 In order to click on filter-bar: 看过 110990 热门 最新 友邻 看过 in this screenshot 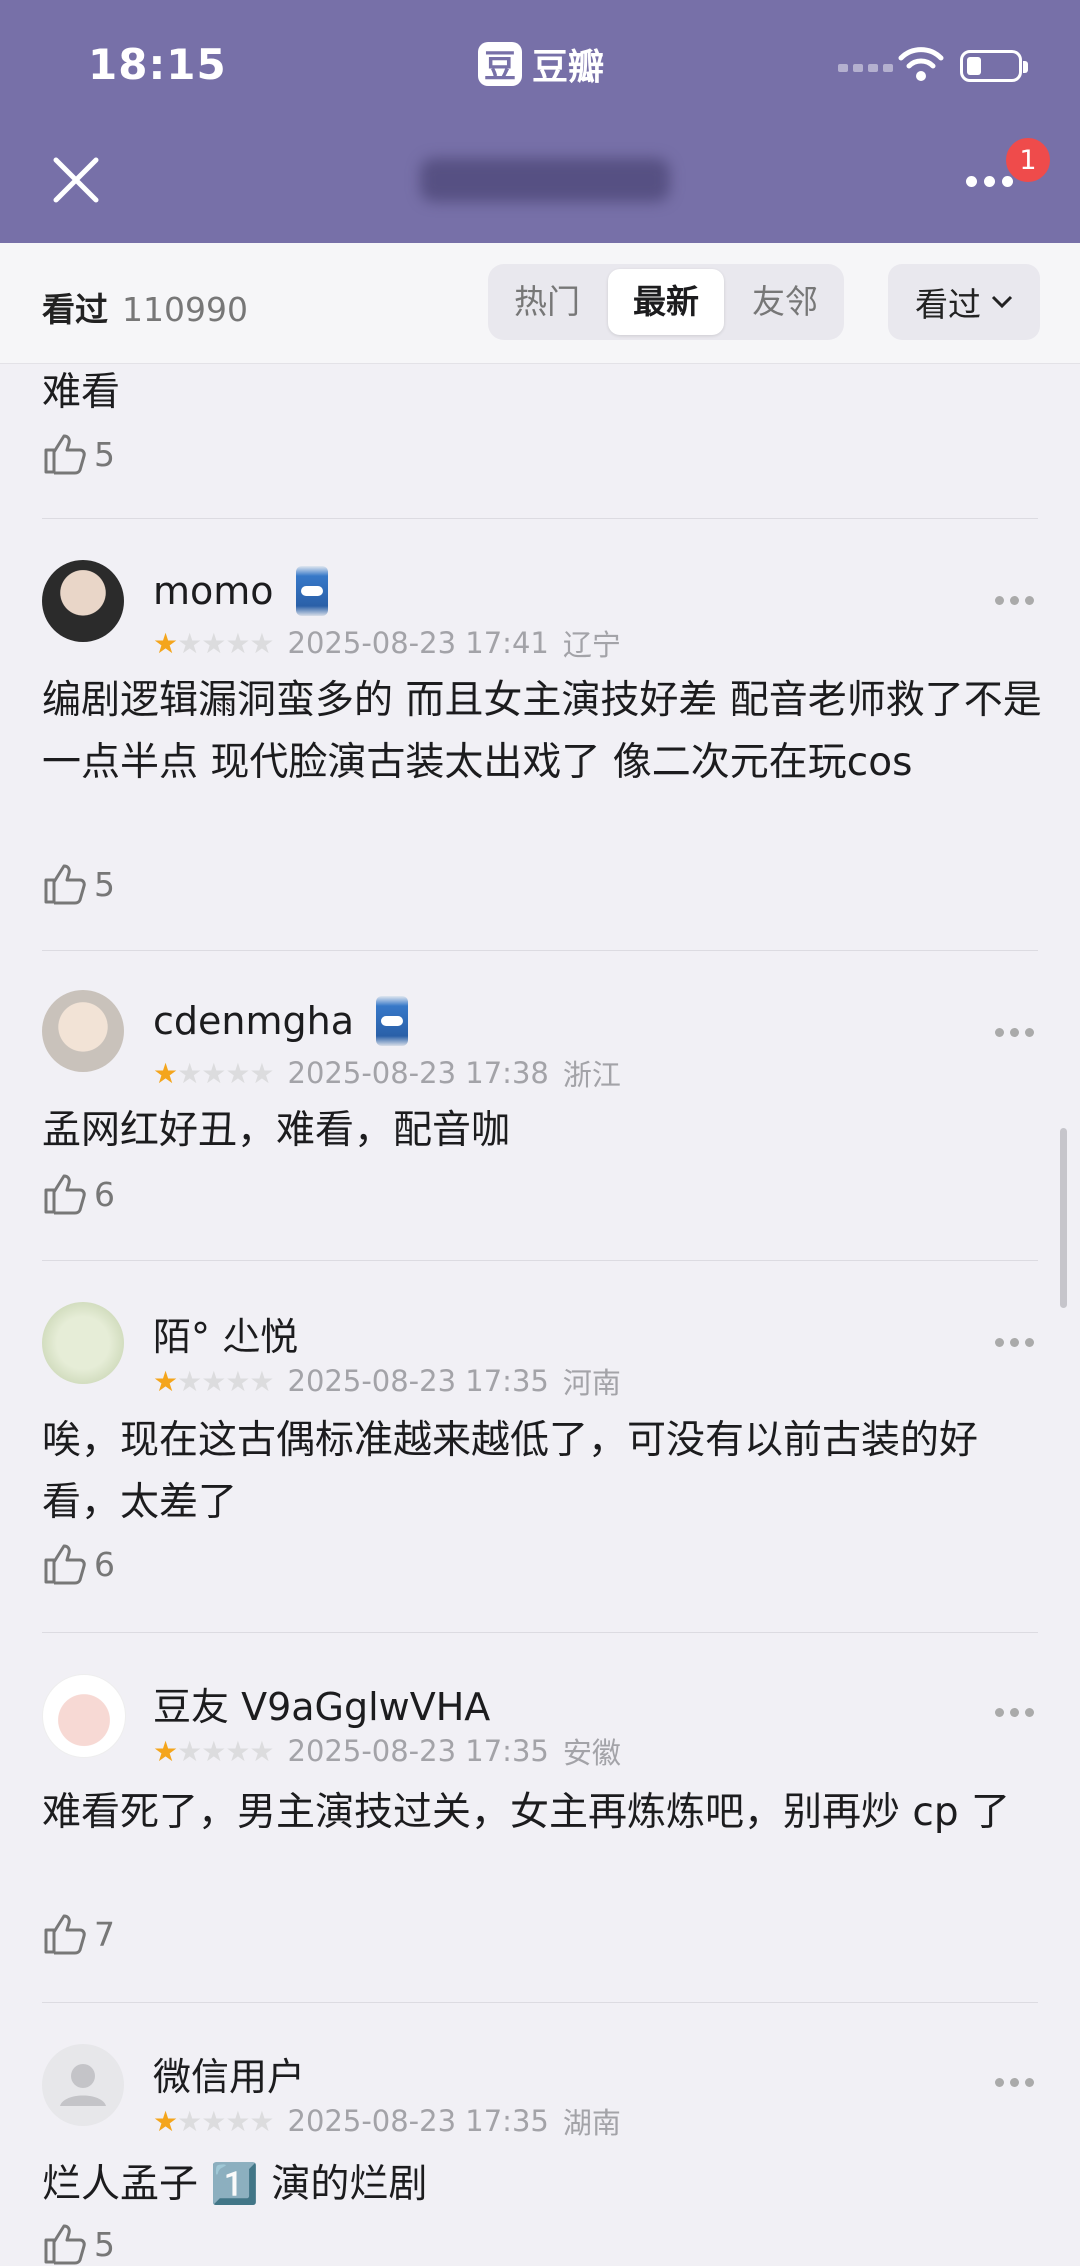, I will do `click(540, 303)`.